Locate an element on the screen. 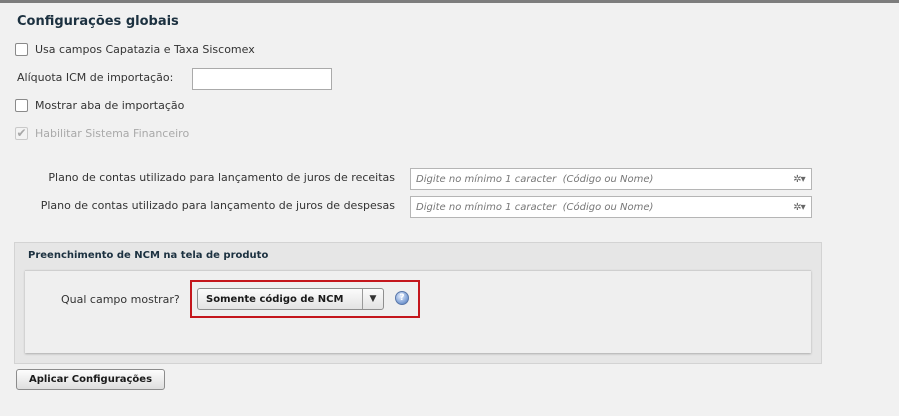 The height and width of the screenshot is (416, 899). chevron-down-icon: ▼ is located at coordinates (372, 299).